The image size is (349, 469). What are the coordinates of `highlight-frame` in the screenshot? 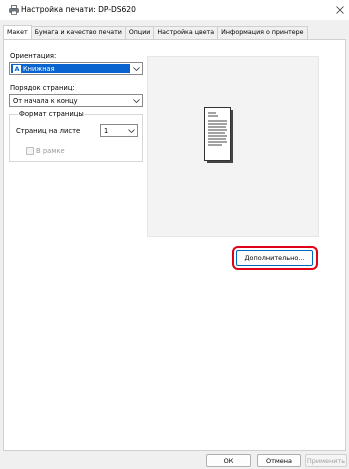 It's located at (275, 258).